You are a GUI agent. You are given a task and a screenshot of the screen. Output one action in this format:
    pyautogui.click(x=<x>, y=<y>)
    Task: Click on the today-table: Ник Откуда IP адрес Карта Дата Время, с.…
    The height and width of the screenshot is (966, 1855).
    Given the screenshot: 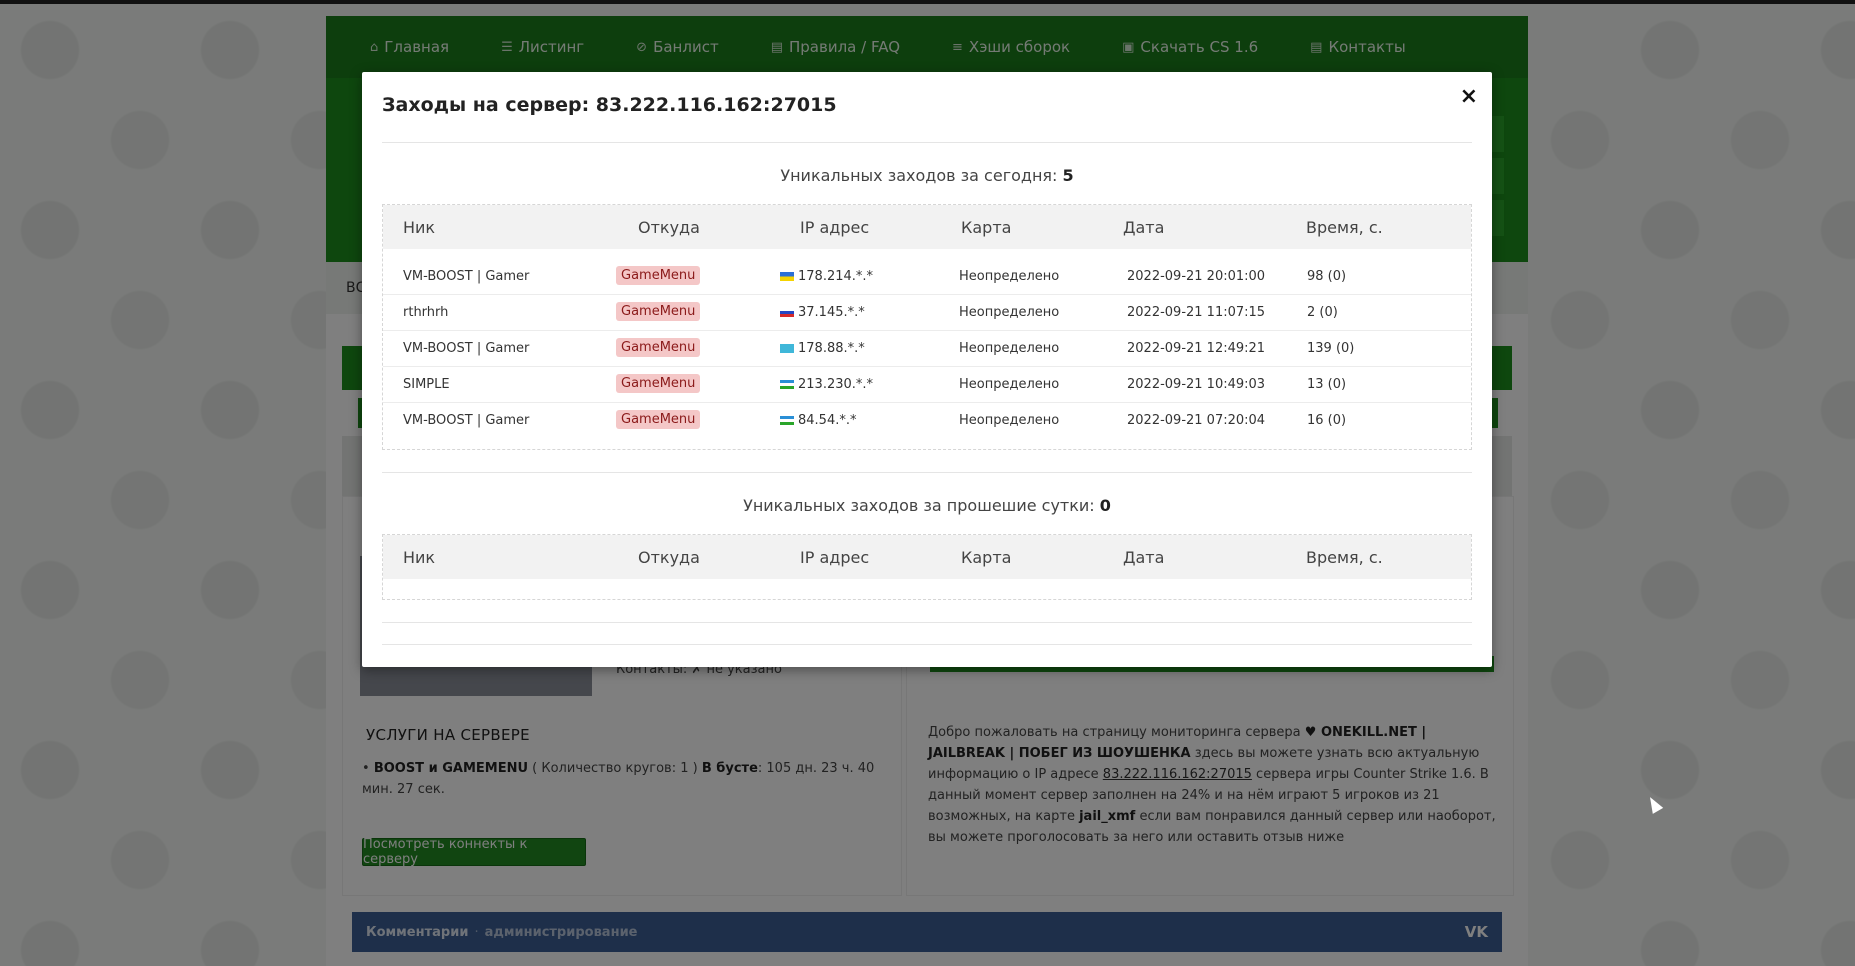 What is the action you would take?
    pyautogui.click(x=927, y=327)
    